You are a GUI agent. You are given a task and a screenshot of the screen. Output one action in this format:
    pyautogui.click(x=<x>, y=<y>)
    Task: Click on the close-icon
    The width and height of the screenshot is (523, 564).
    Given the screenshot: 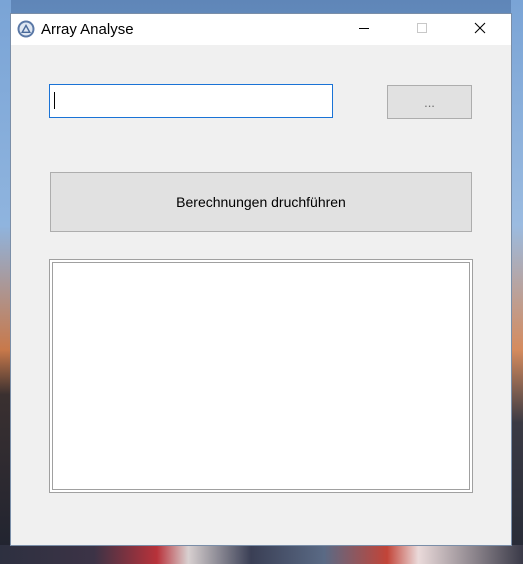 What is the action you would take?
    pyautogui.click(x=480, y=30)
    